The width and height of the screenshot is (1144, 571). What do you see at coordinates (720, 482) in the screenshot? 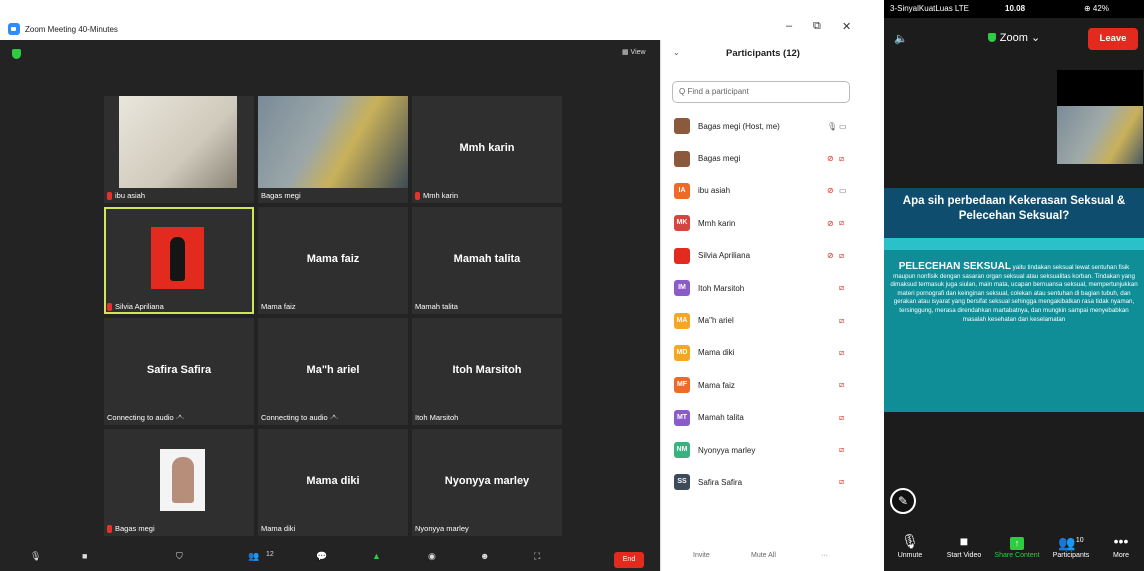
I see `participant-name: Safira Safira` at bounding box center [720, 482].